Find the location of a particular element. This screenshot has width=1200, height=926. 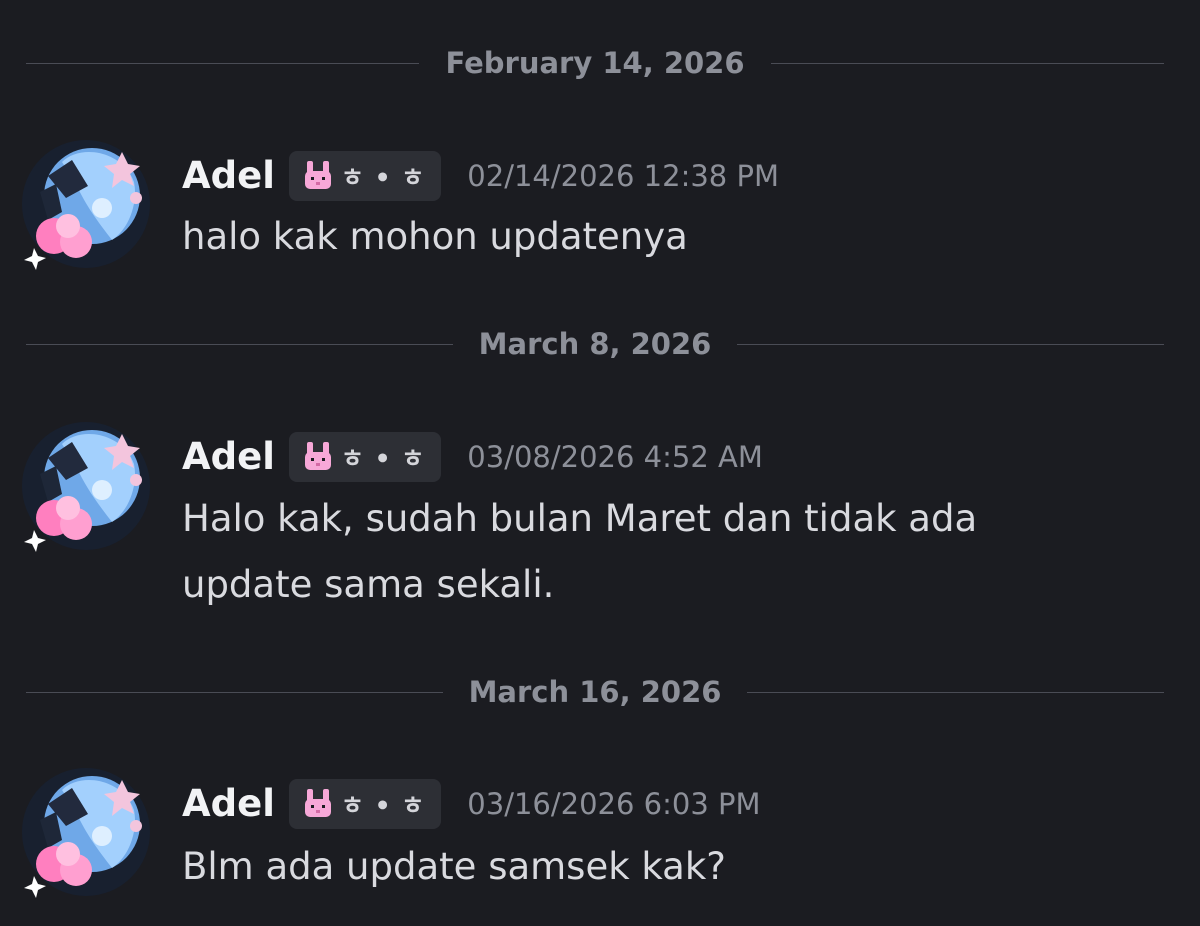

date-divider: February 14, 2026 is located at coordinates (595, 63).